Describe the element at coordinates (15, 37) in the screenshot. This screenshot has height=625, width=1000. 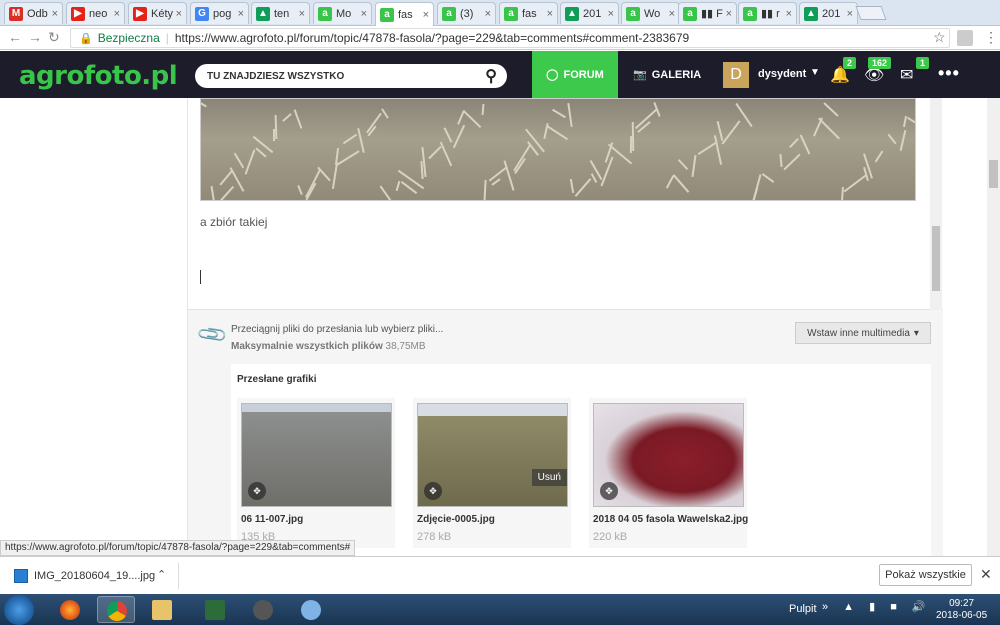
I see `back-icon: ←` at that location.